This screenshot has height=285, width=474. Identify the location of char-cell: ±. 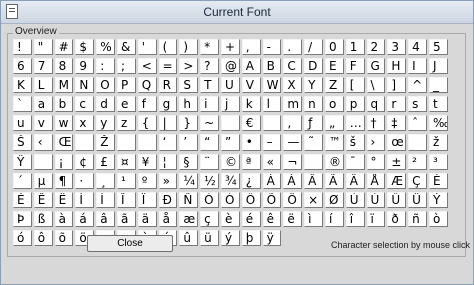
(397, 161).